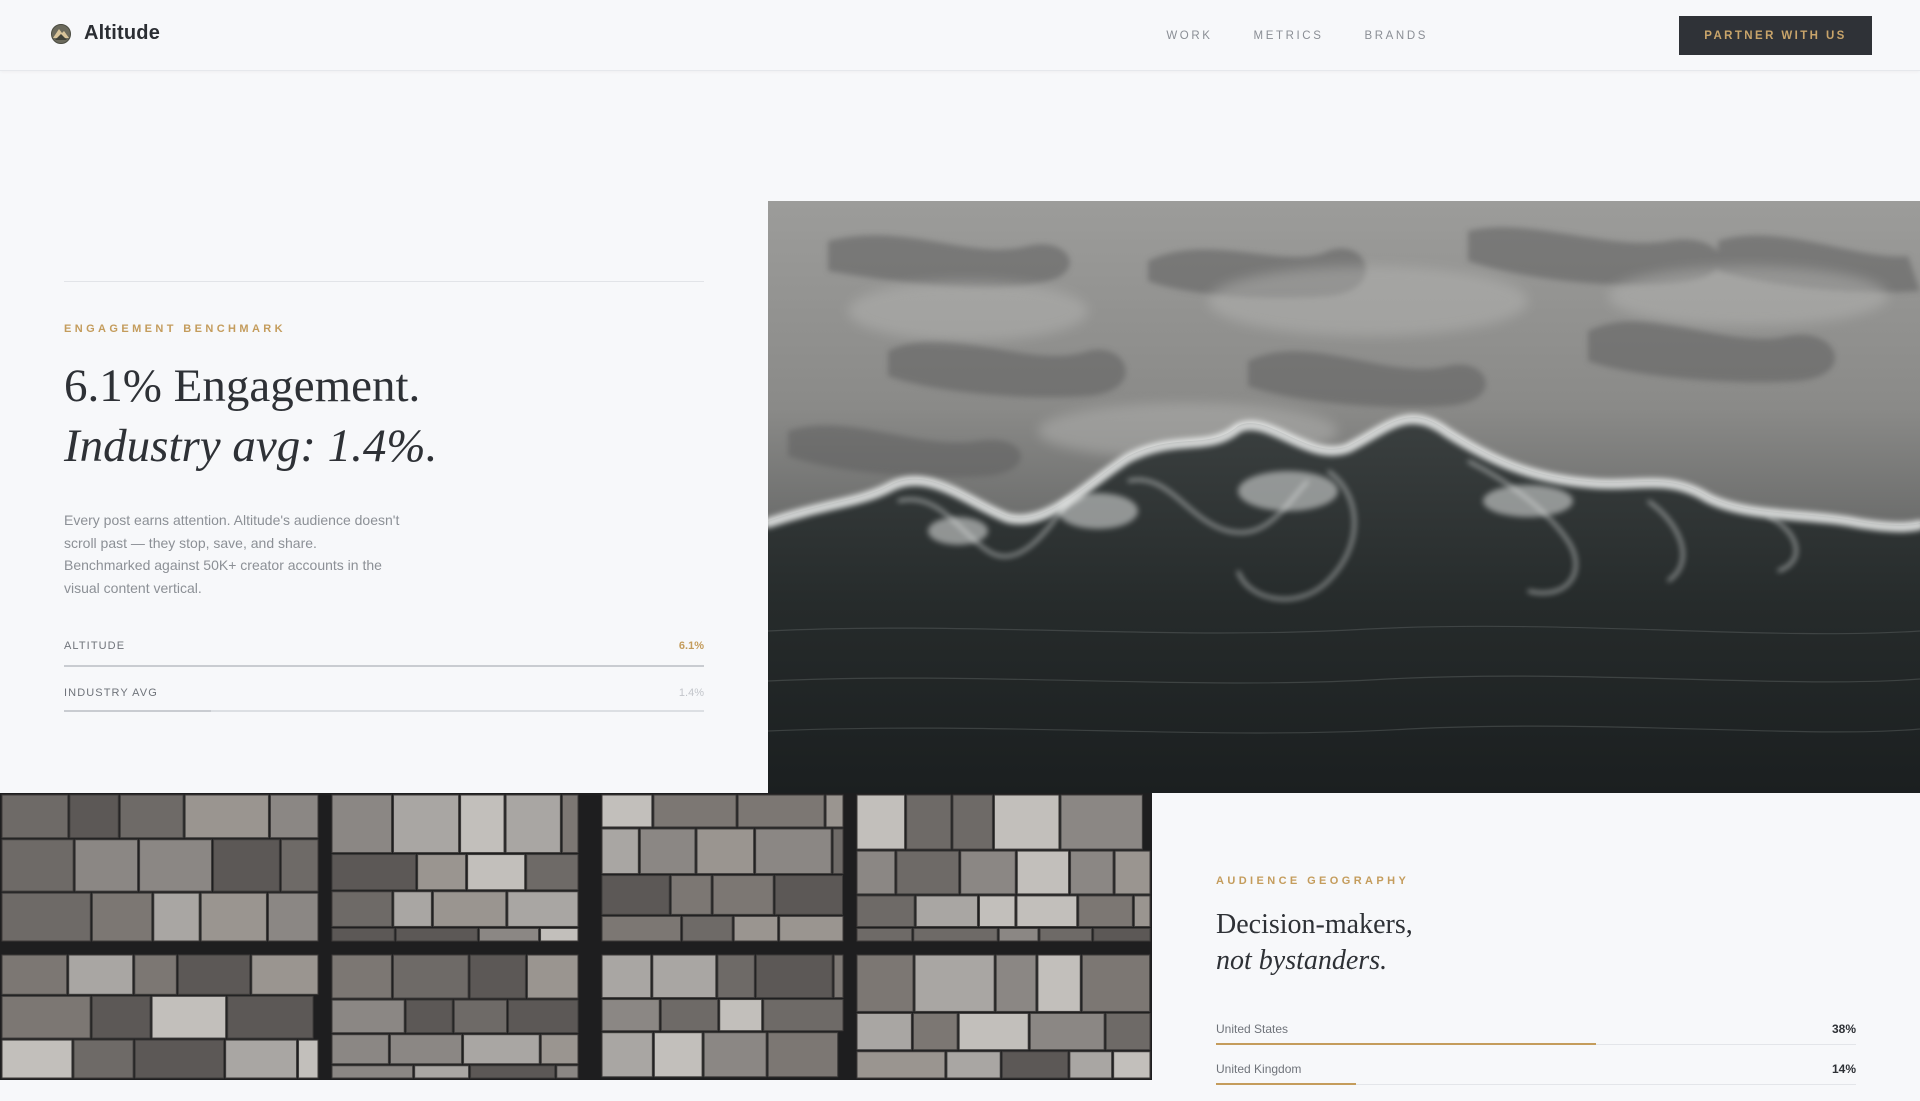  I want to click on metric-value: 1.4%, so click(691, 693).